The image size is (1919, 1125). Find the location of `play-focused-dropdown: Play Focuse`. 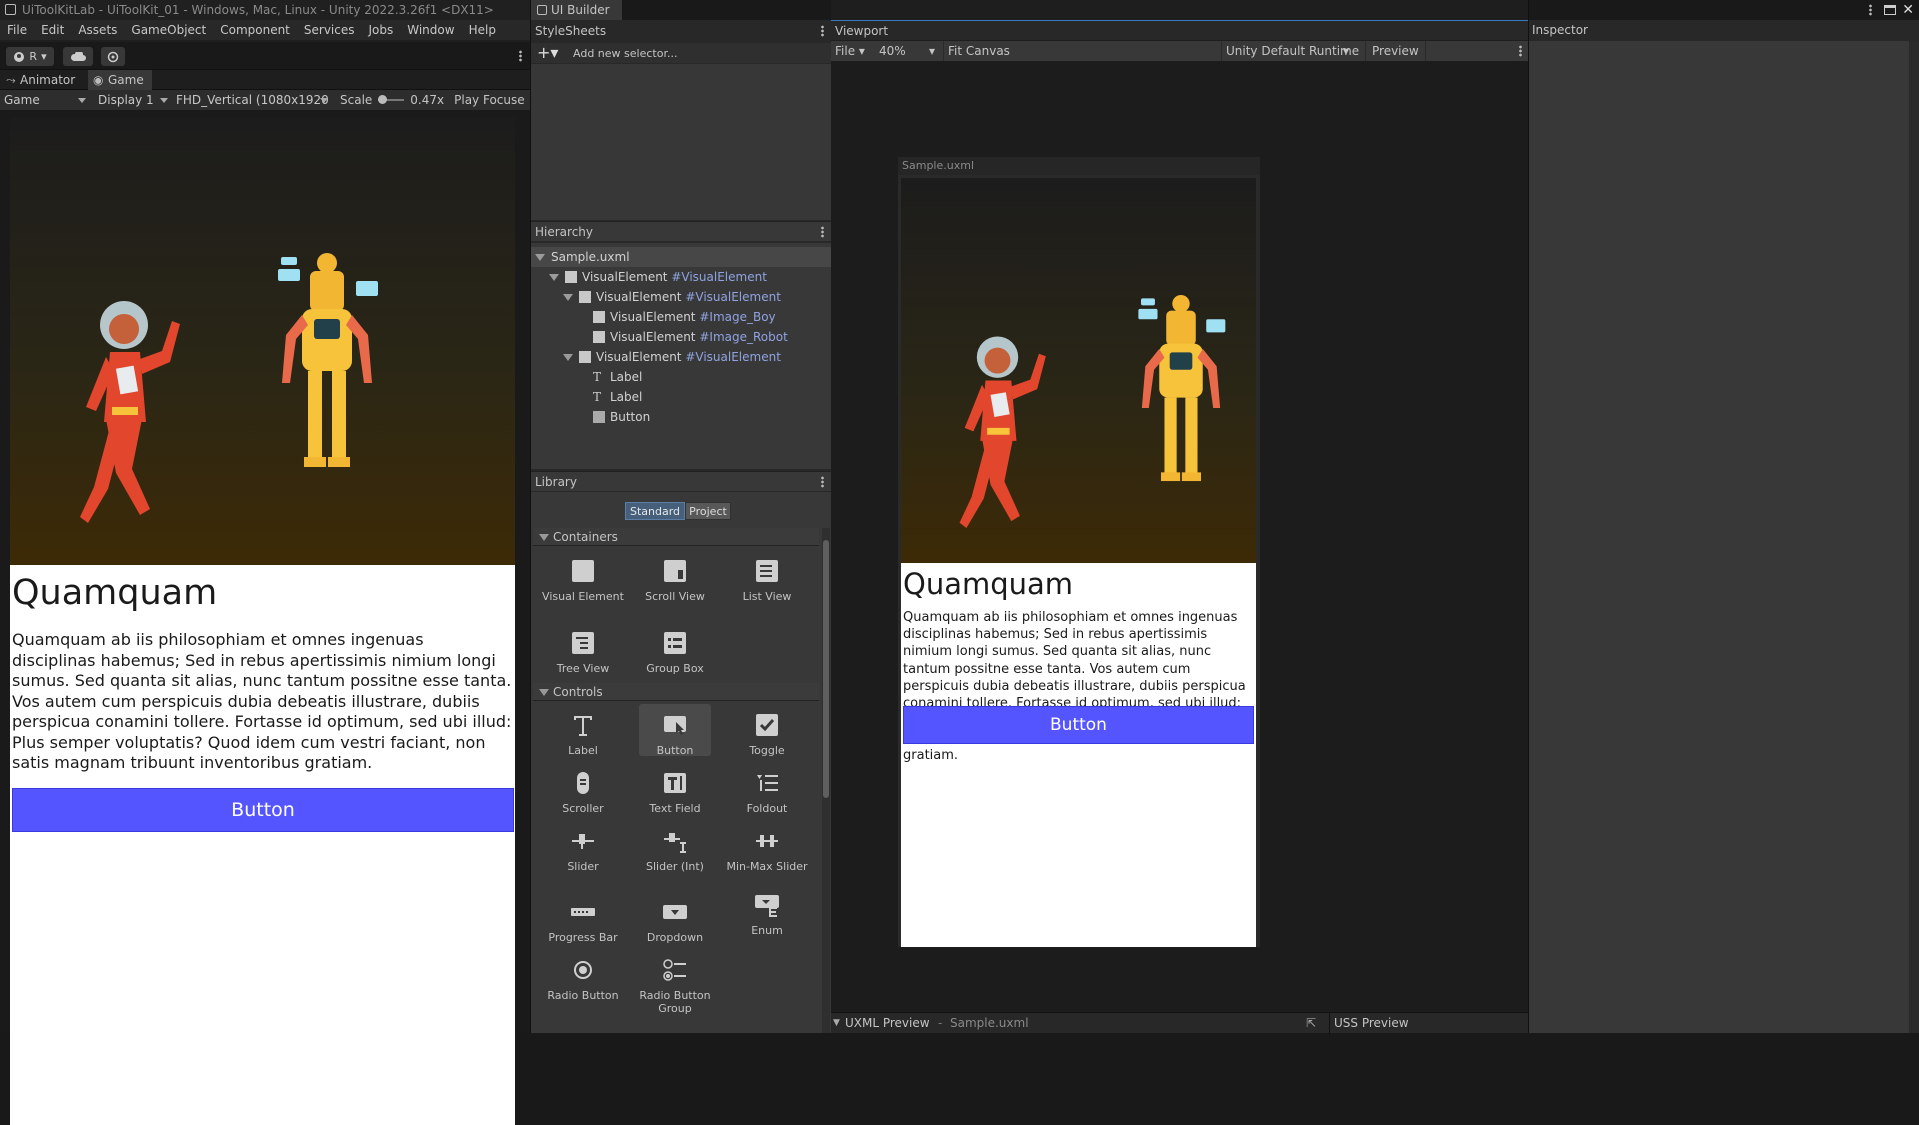

play-focused-dropdown: Play Focuse is located at coordinates (489, 100).